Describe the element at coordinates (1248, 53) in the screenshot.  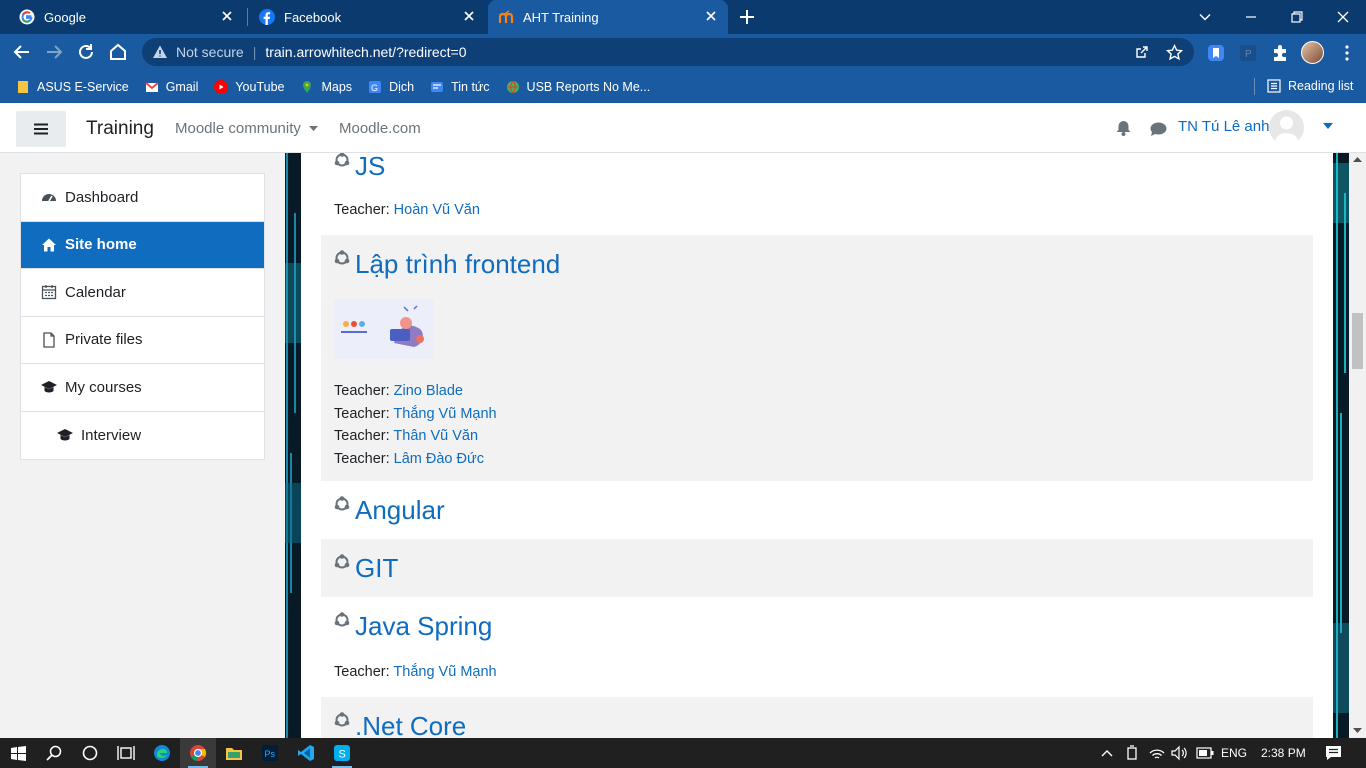
I see `extension-p-icon: P` at that location.